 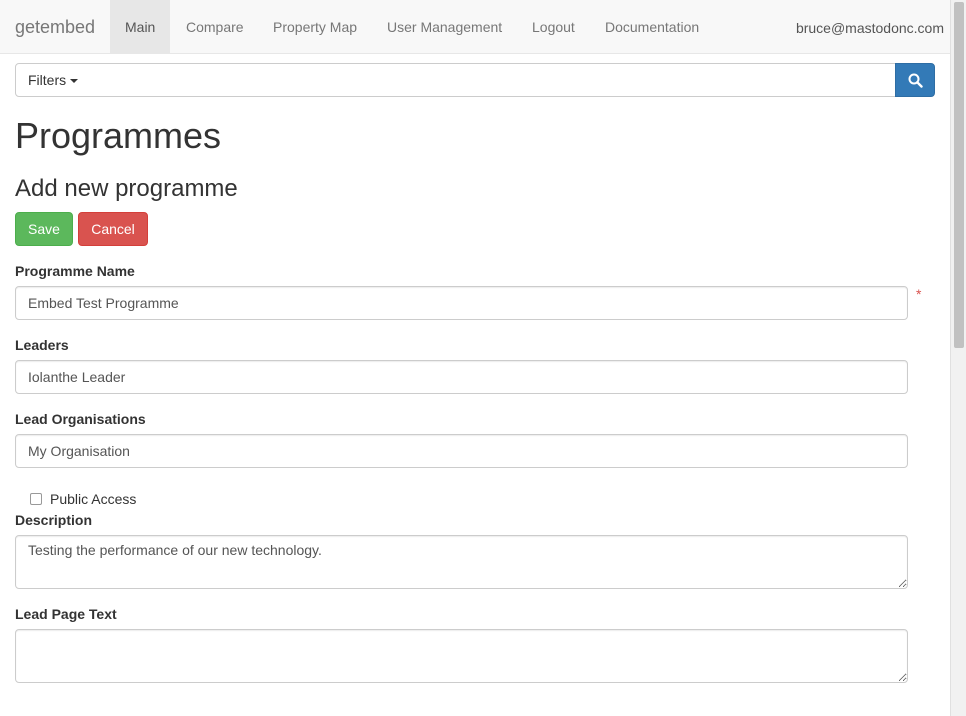 What do you see at coordinates (652, 26) in the screenshot?
I see `nav-documentation: Documentation` at bounding box center [652, 26].